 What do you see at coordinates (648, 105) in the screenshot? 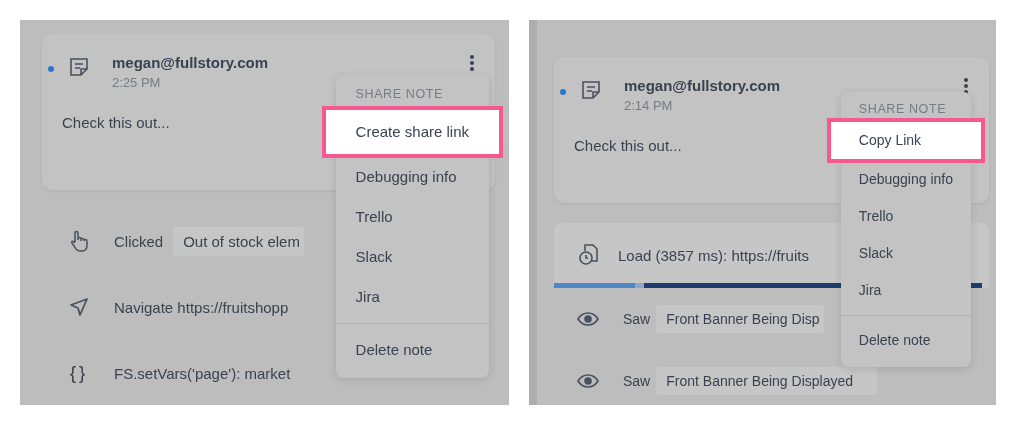
I see `note-time: 2:14 PM` at bounding box center [648, 105].